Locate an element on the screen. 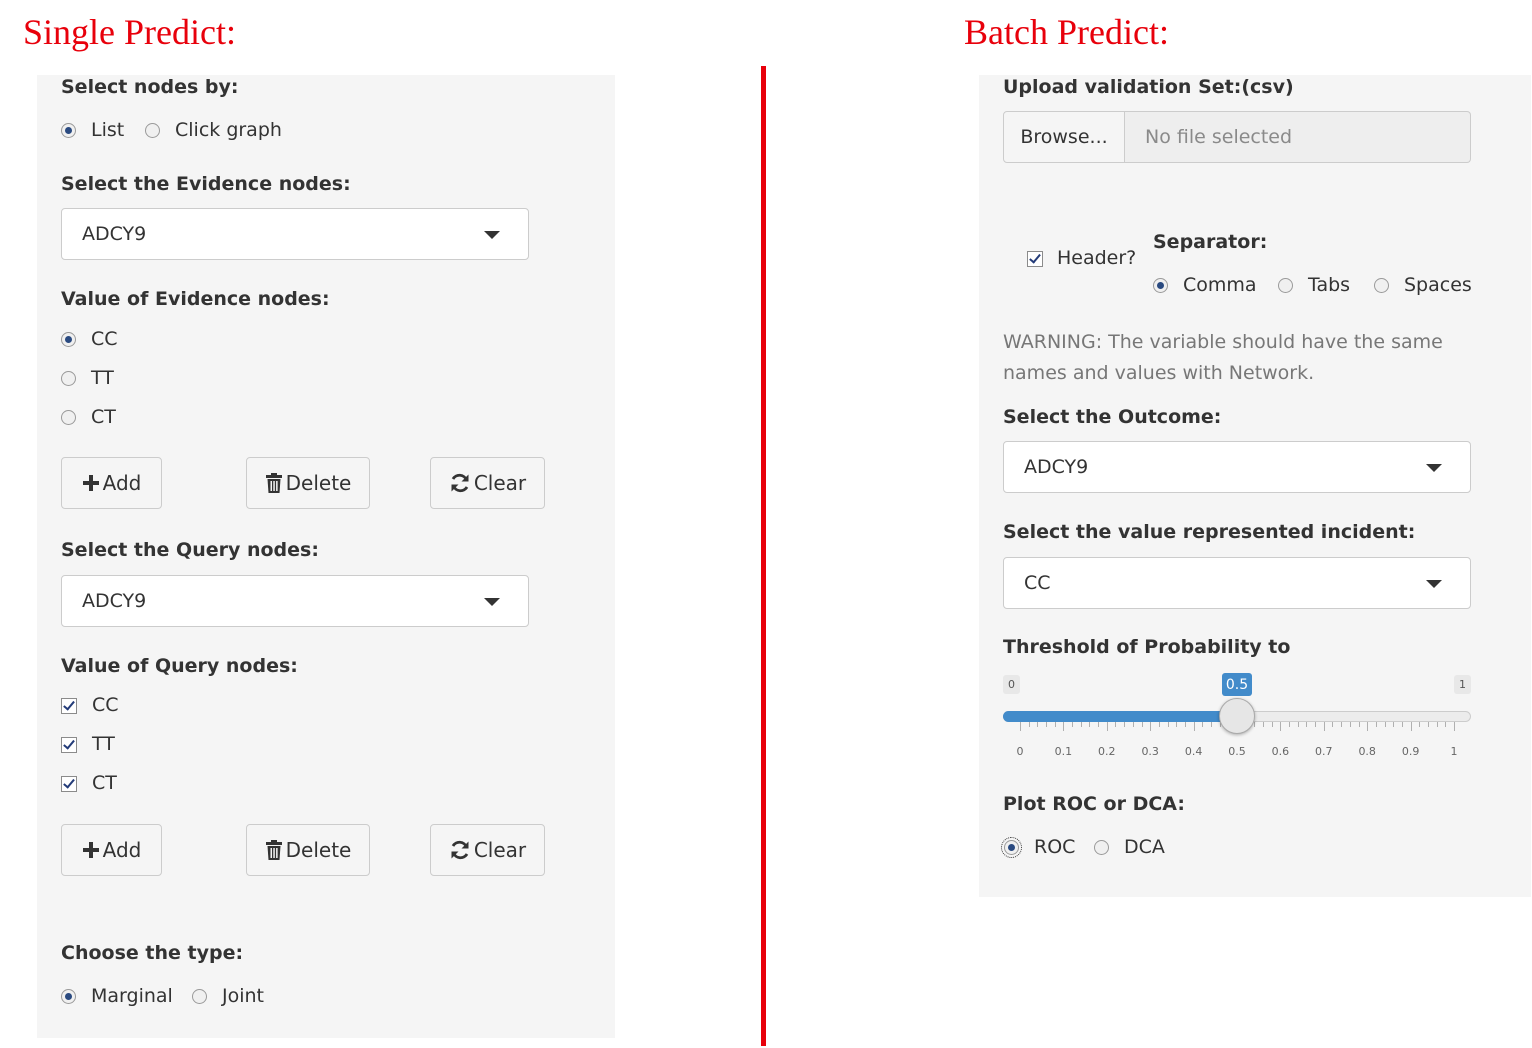 The height and width of the screenshot is (1048, 1532). slider-tick-label: 1 is located at coordinates (1454, 751).